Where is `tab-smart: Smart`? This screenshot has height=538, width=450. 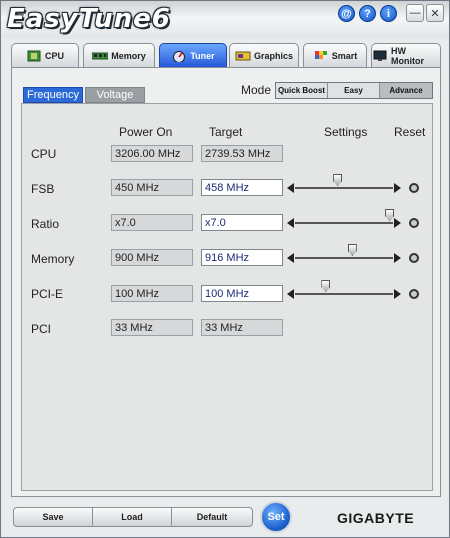 tab-smart: Smart is located at coordinates (335, 55).